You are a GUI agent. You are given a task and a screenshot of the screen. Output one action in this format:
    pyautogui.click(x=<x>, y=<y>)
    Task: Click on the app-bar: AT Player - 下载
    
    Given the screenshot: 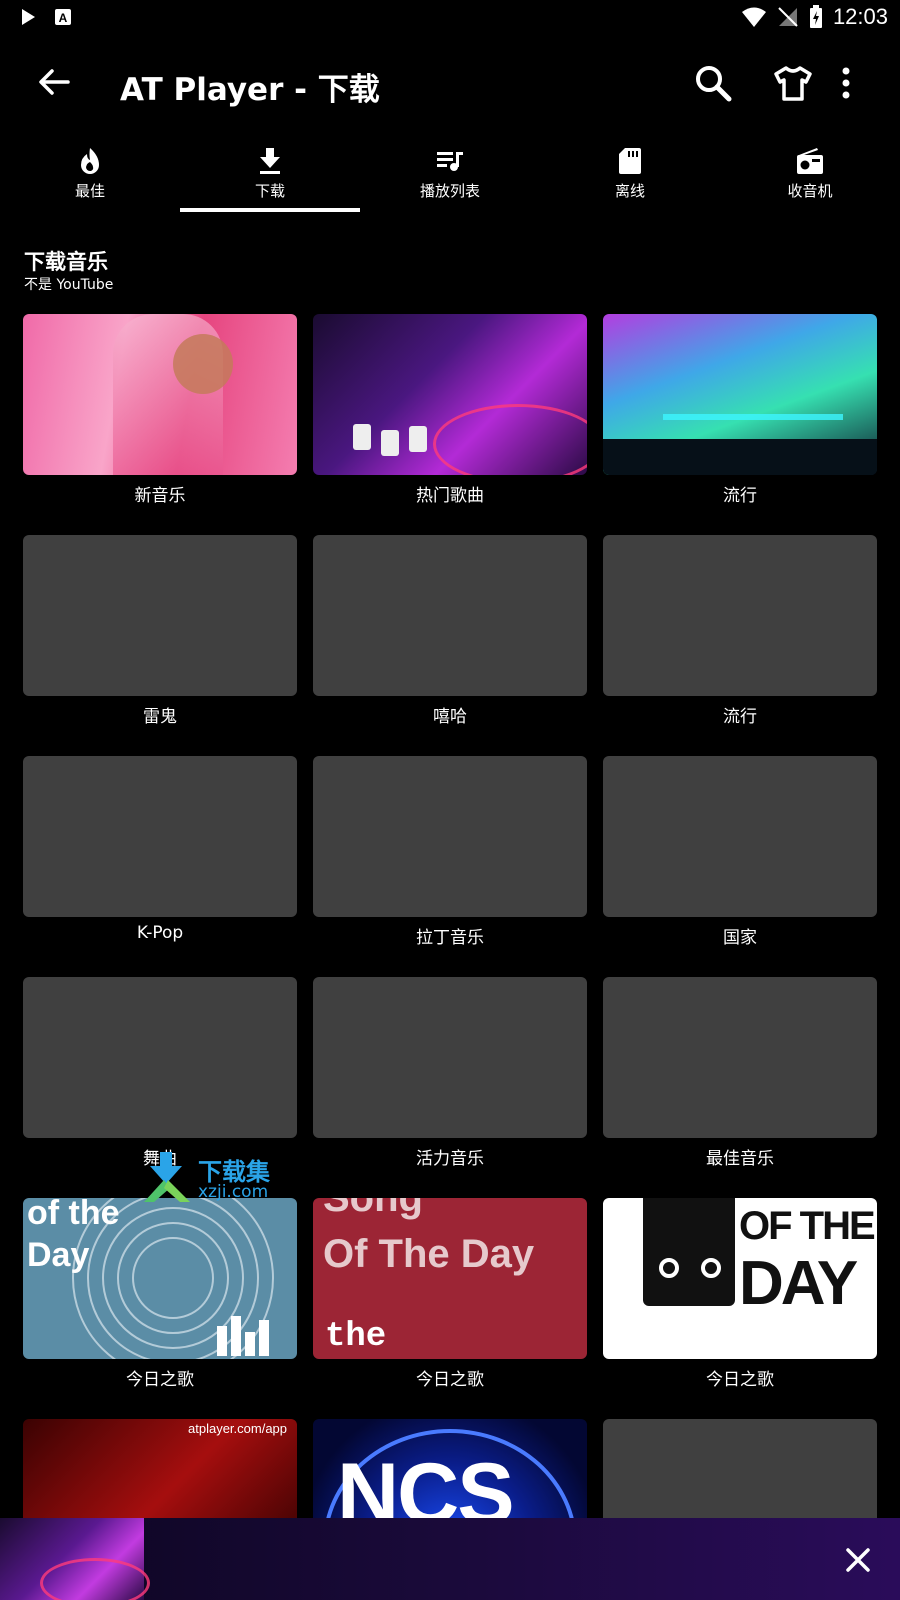 What is the action you would take?
    pyautogui.click(x=450, y=83)
    